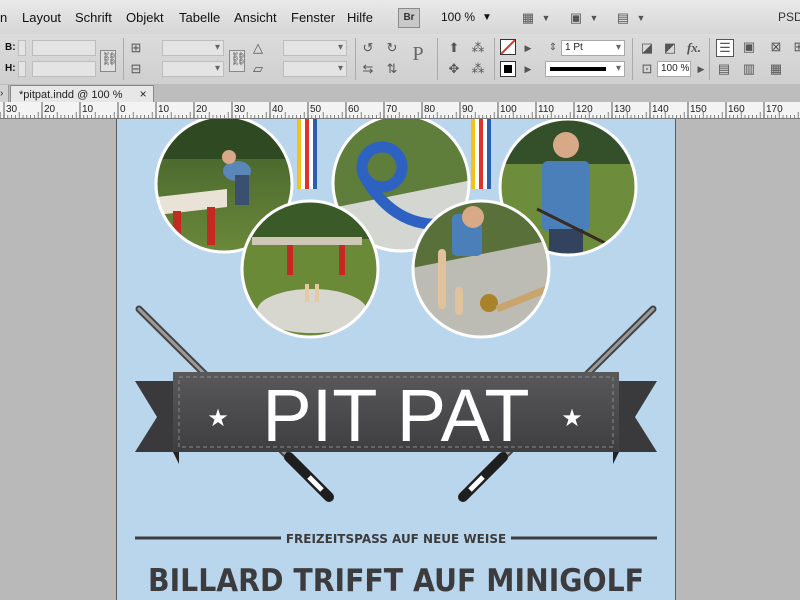 This screenshot has height=600, width=800. I want to click on text-wrap-none-icon: ☰, so click(725, 48).